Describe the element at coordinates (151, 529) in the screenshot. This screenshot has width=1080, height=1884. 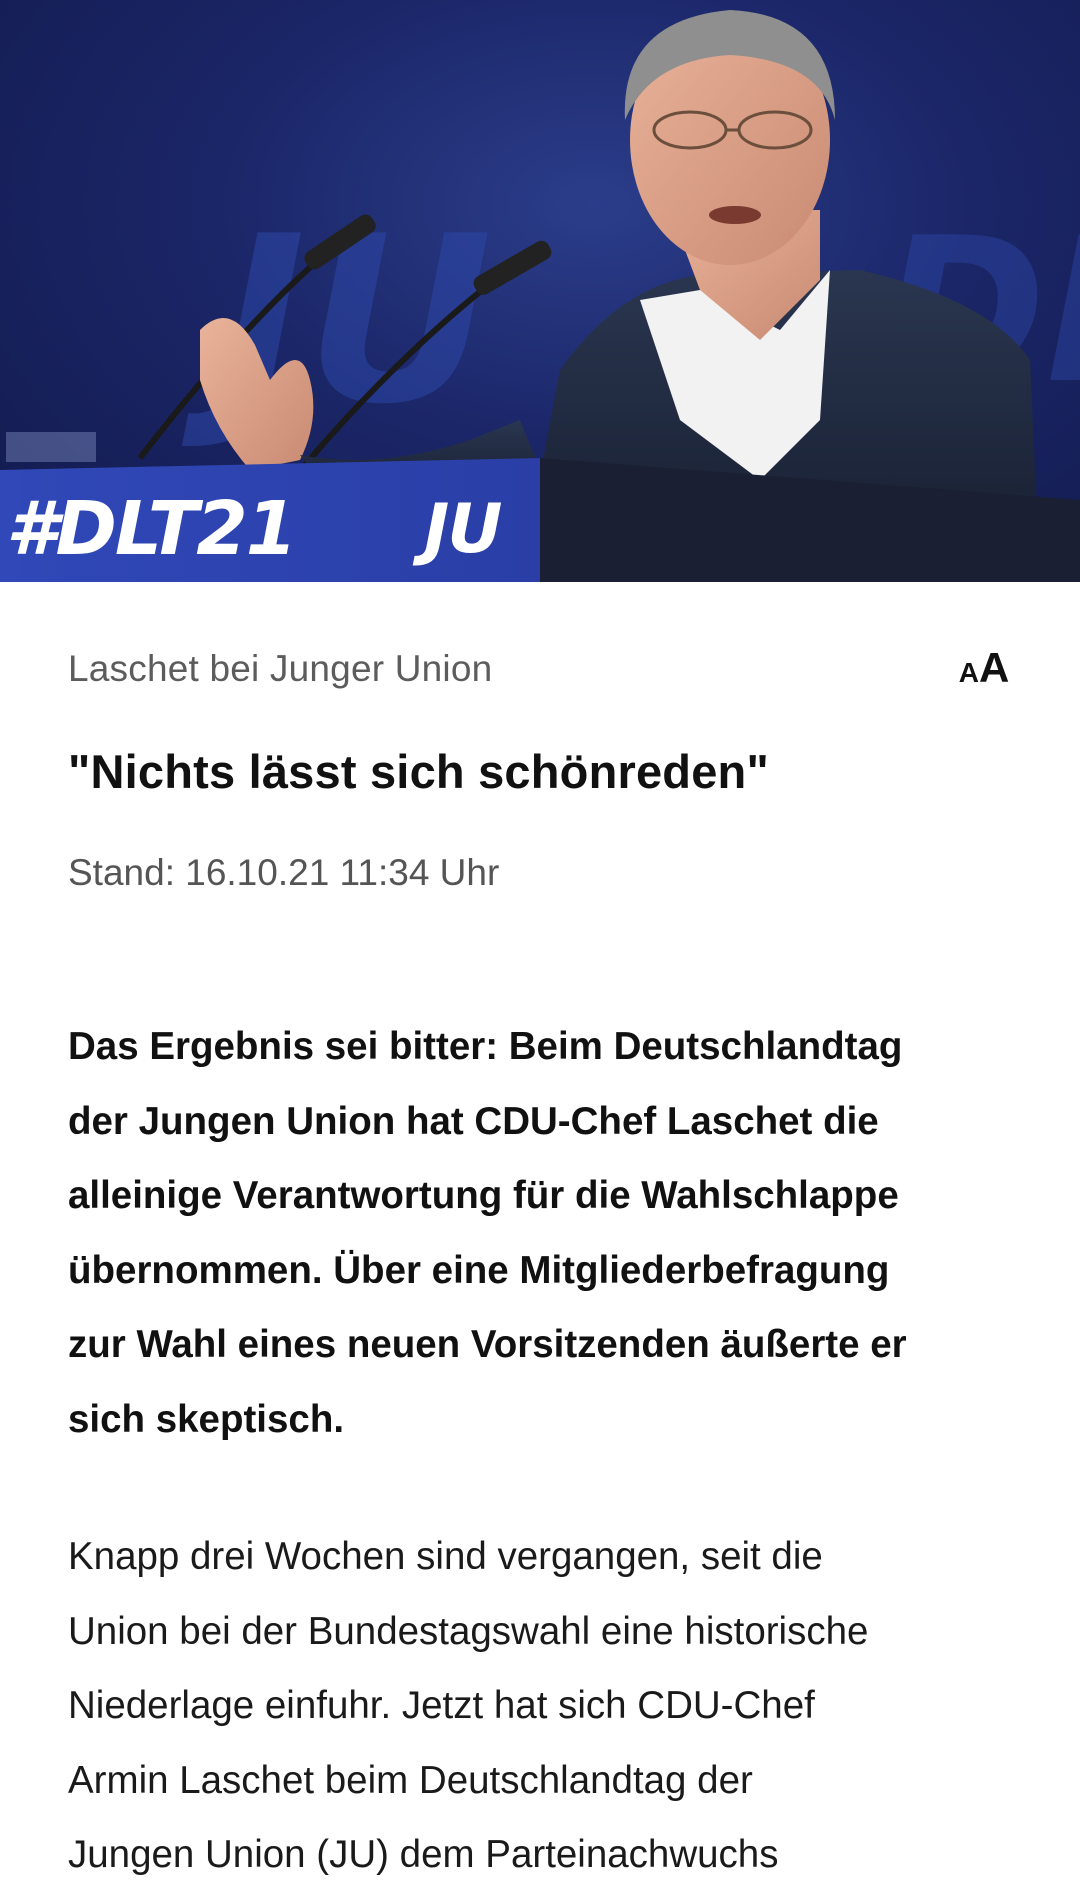
I see `lectern-hashtag: #DLT21` at that location.